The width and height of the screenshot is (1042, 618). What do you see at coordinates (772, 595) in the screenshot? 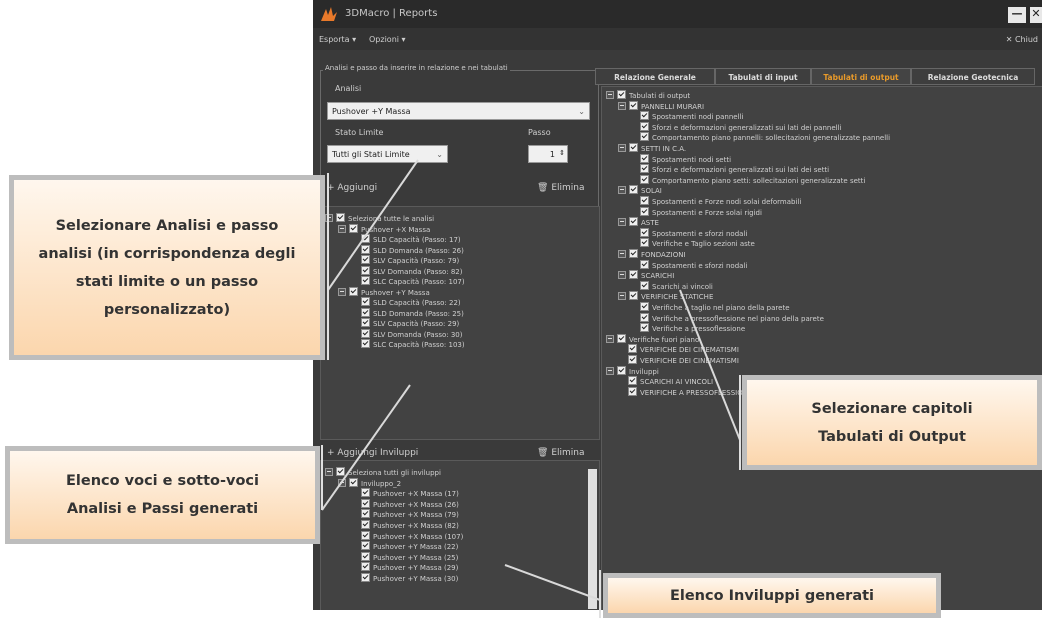
I see `callout-envelopes: Elenco Inviluppi generati` at bounding box center [772, 595].